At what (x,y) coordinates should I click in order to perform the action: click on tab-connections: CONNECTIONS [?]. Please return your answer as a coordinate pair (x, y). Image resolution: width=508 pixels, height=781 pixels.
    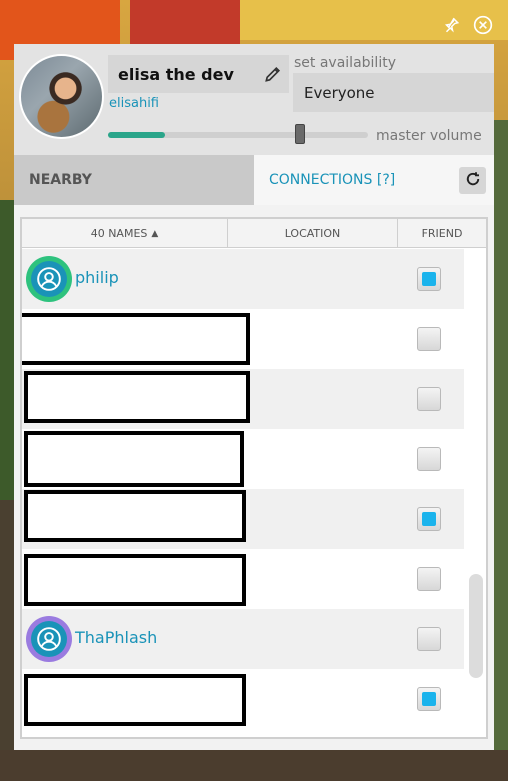
    Looking at the image, I should click on (374, 180).